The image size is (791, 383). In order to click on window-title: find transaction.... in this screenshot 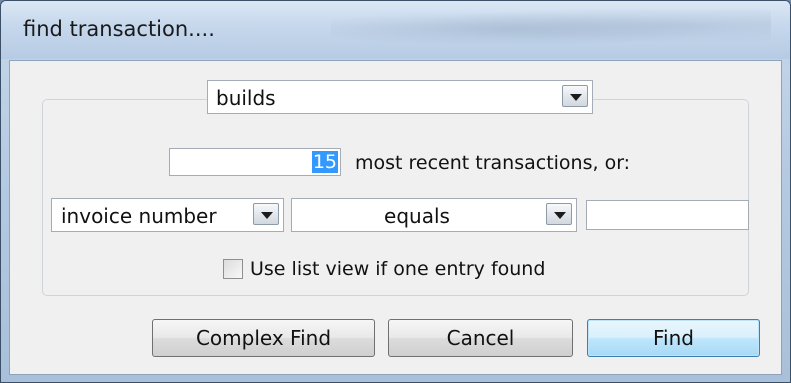, I will do `click(119, 29)`.